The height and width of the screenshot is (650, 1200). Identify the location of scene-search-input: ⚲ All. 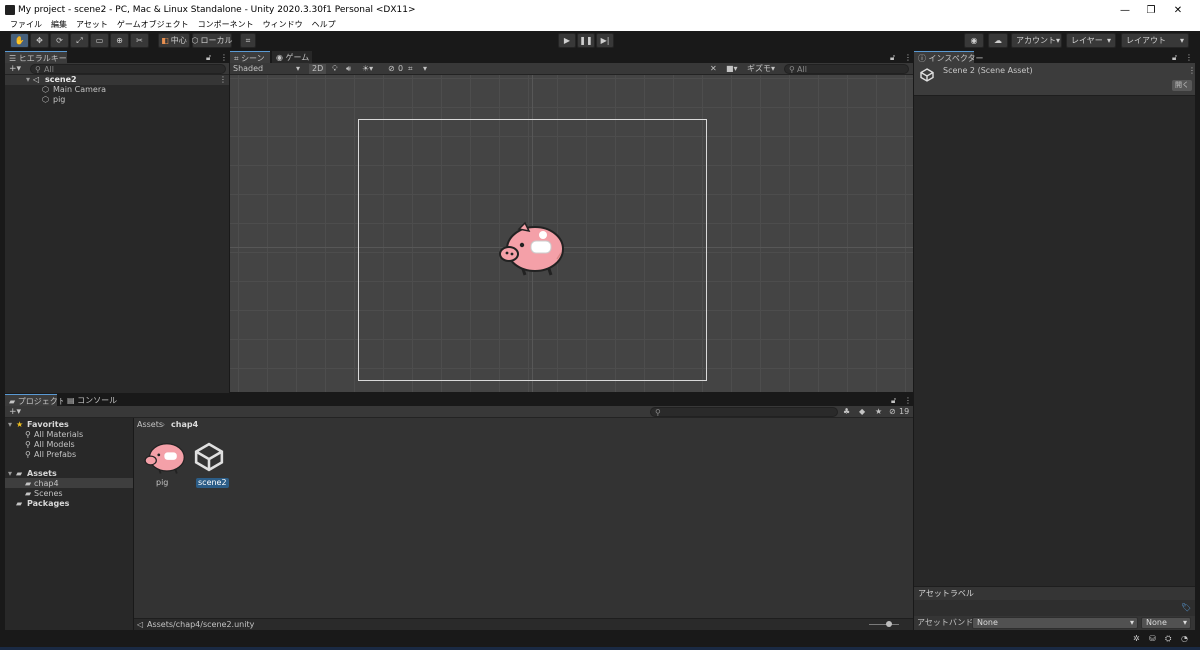
(846, 69).